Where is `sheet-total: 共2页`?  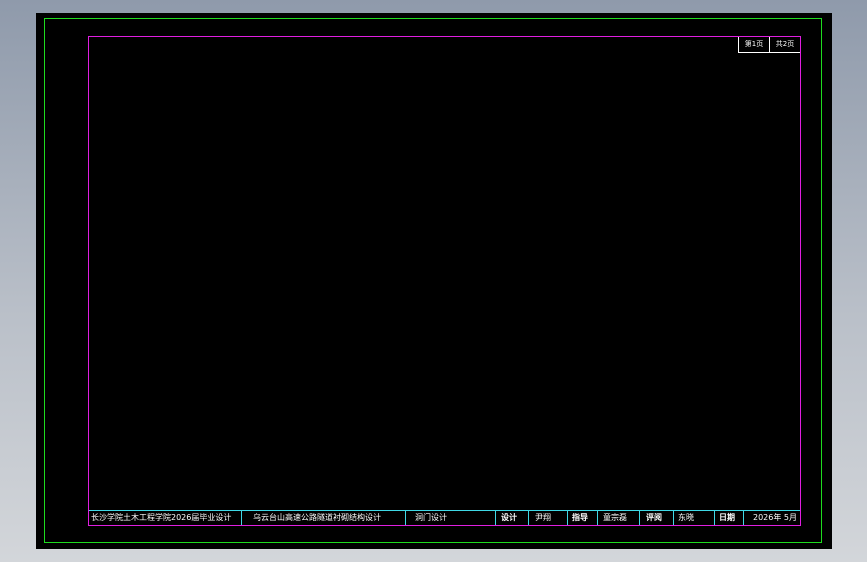 sheet-total: 共2页 is located at coordinates (784, 44).